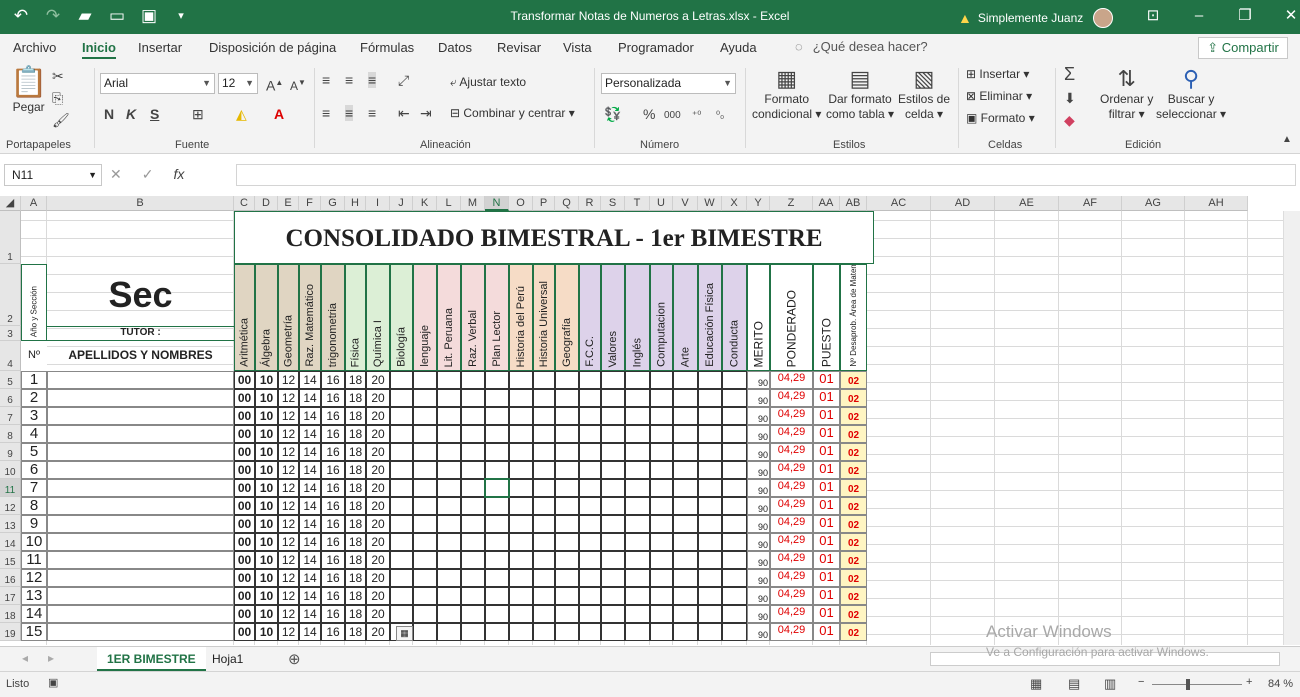 The image size is (1300, 697). What do you see at coordinates (274, 84) in the screenshot?
I see `grow-font-icon: A▲` at bounding box center [274, 84].